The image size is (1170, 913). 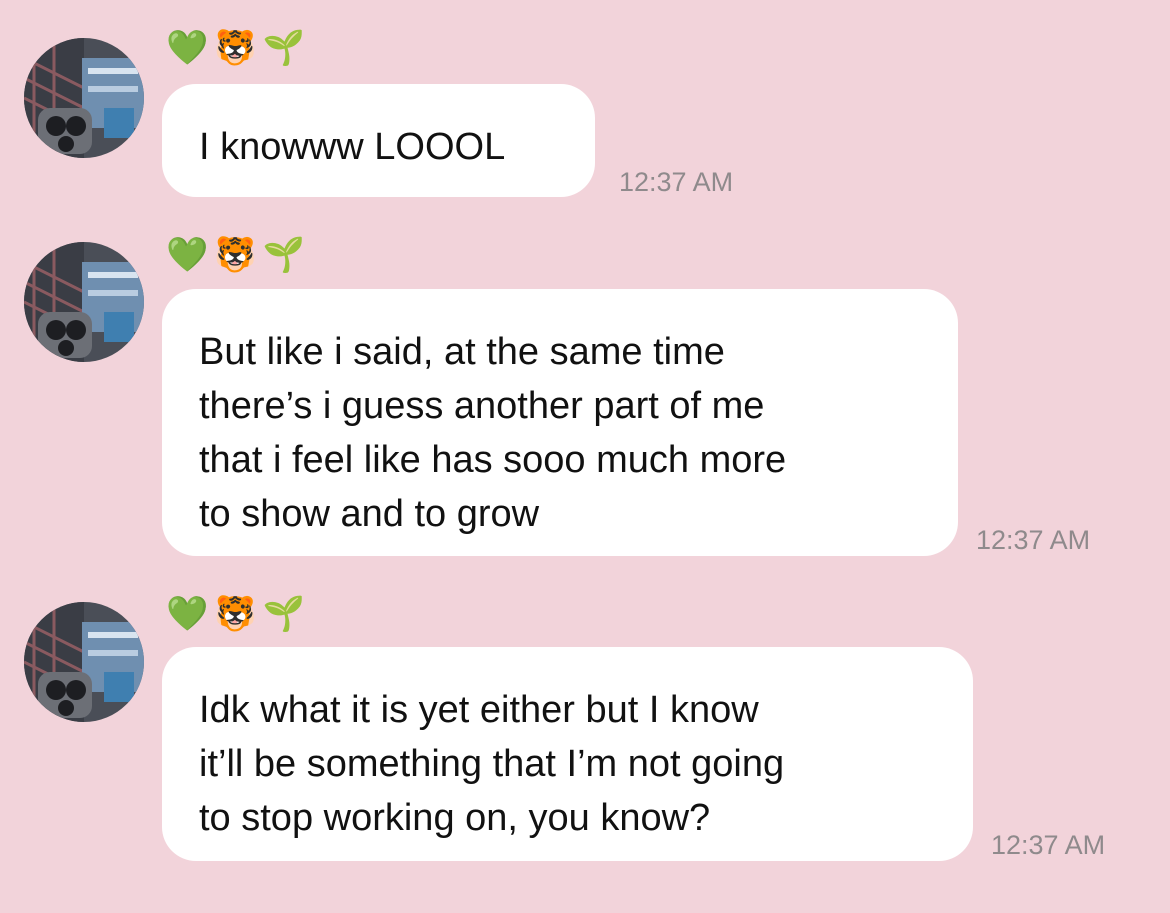 I want to click on message-bubble: I knowww LOOOL, so click(x=378, y=140).